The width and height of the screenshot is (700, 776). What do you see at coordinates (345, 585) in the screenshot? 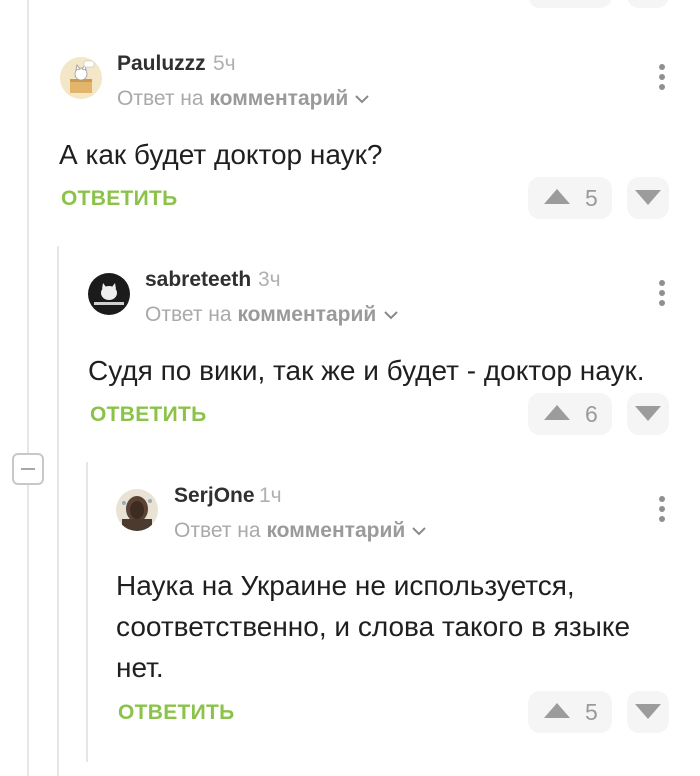
I see `comment-text-line: Наука на Украине не используется,` at bounding box center [345, 585].